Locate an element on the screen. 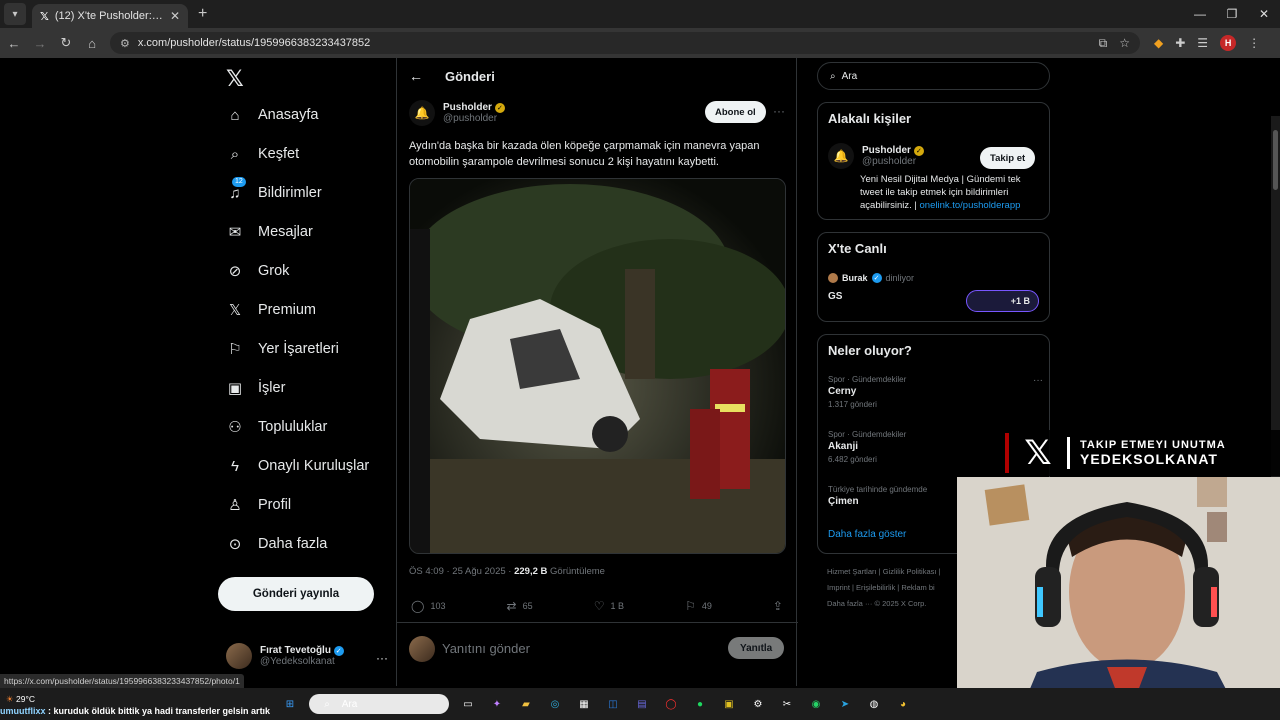 This screenshot has width=1280, height=720. nav-explore: ⌕ Keşfet is located at coordinates (262, 154).